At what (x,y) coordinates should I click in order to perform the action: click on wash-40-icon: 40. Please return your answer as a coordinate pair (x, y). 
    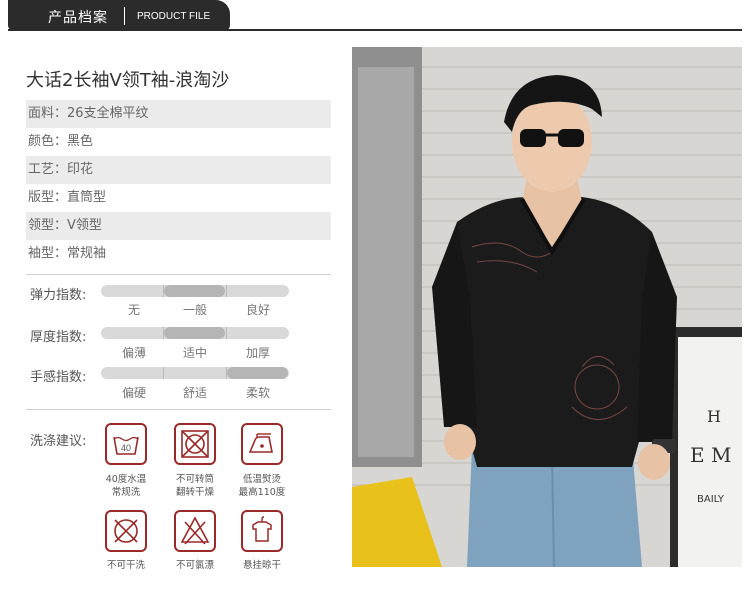
    Looking at the image, I should click on (126, 444).